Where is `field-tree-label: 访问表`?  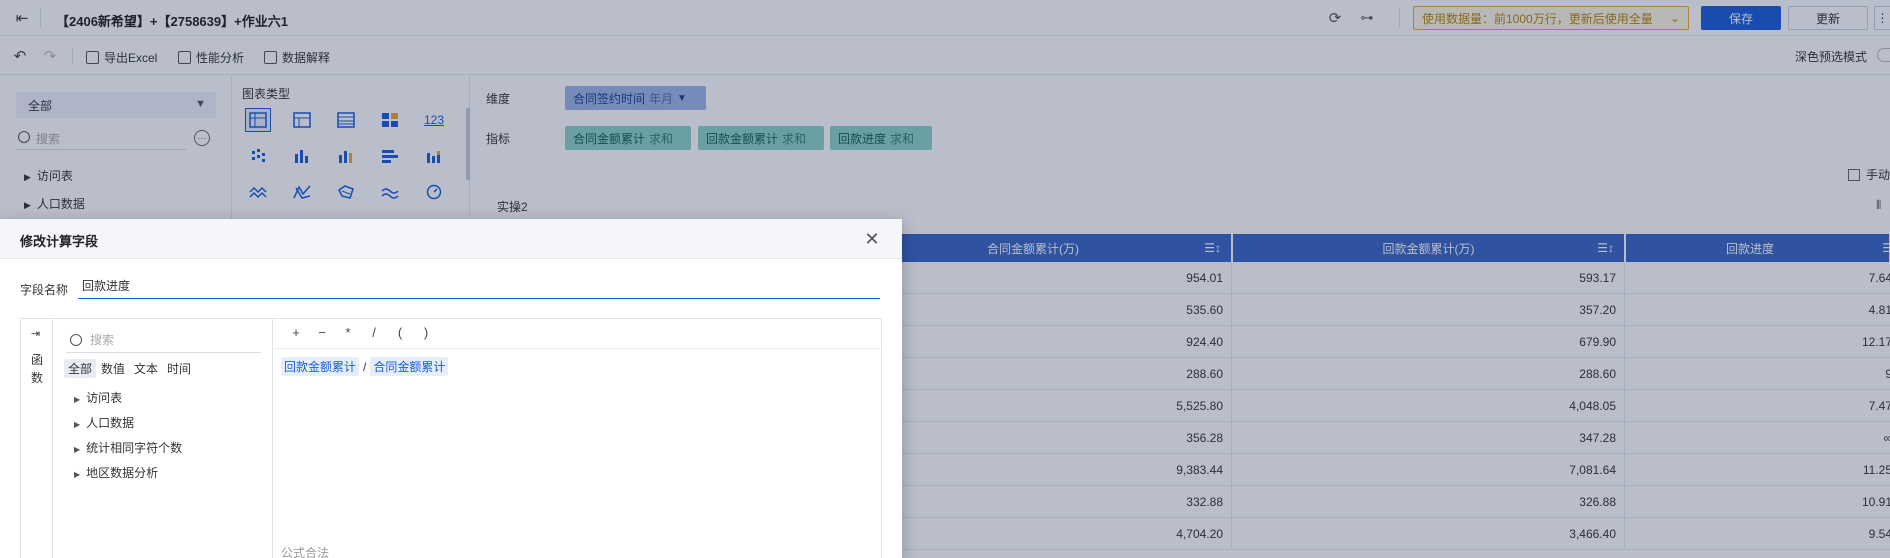
field-tree-label: 访问表 is located at coordinates (104, 398).